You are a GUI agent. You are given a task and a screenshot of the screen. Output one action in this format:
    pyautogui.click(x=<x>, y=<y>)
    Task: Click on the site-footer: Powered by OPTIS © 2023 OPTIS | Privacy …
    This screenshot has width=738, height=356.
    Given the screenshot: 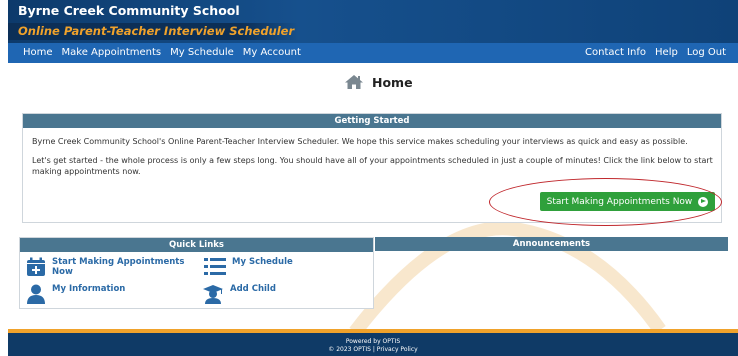 What is the action you would take?
    pyautogui.click(x=373, y=344)
    